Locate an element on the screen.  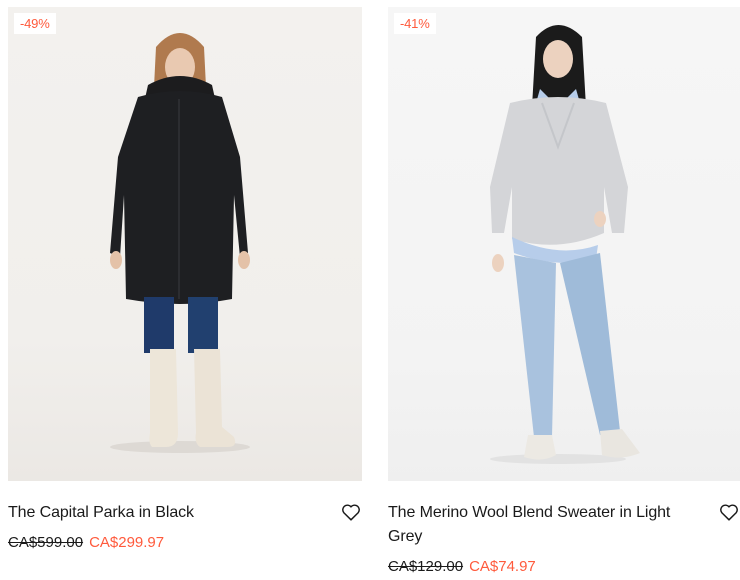
price-row: CA$599.00 CA$299.97 is located at coordinates (185, 543).